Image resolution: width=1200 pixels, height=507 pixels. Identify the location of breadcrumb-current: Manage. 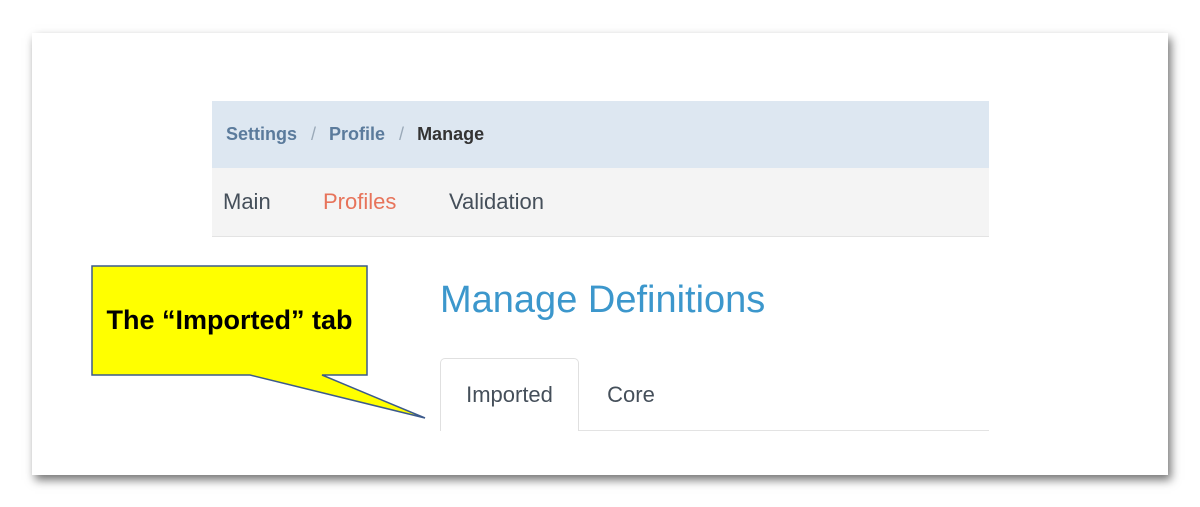
(451, 134).